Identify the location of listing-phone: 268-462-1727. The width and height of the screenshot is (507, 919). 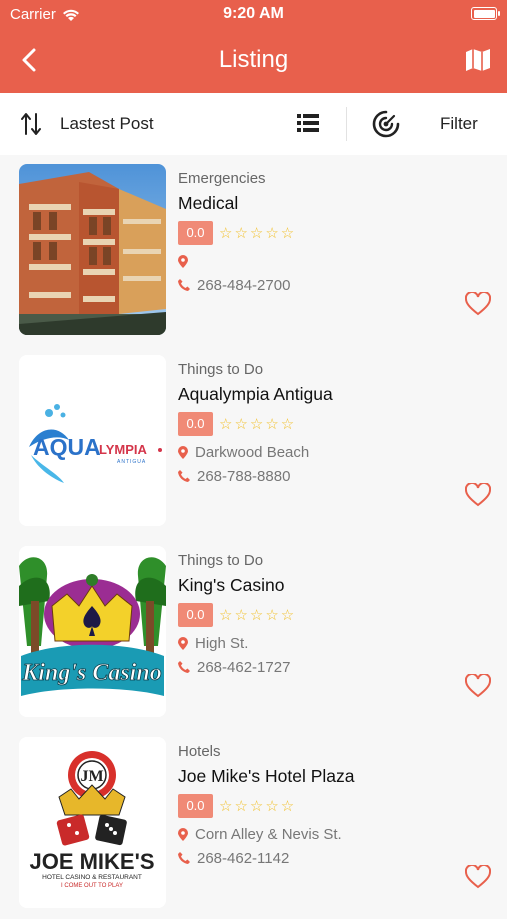
(237, 667).